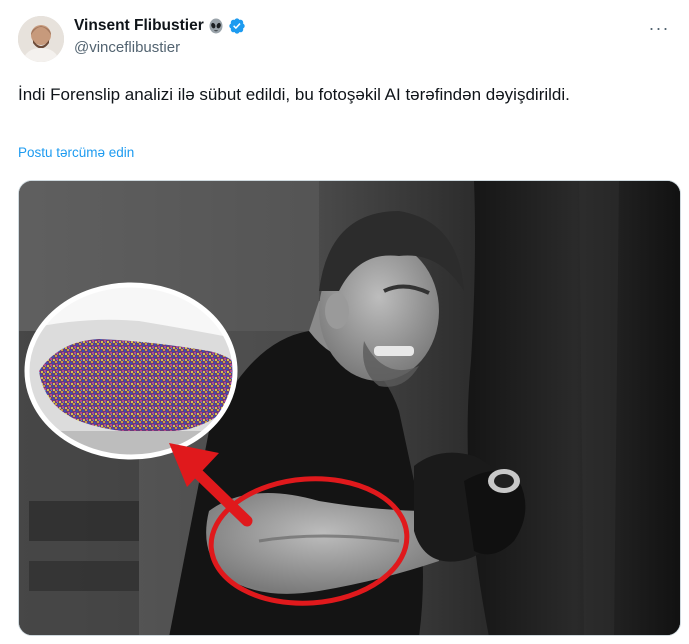  What do you see at coordinates (659, 28) in the screenshot?
I see `more-options-icon: ···` at bounding box center [659, 28].